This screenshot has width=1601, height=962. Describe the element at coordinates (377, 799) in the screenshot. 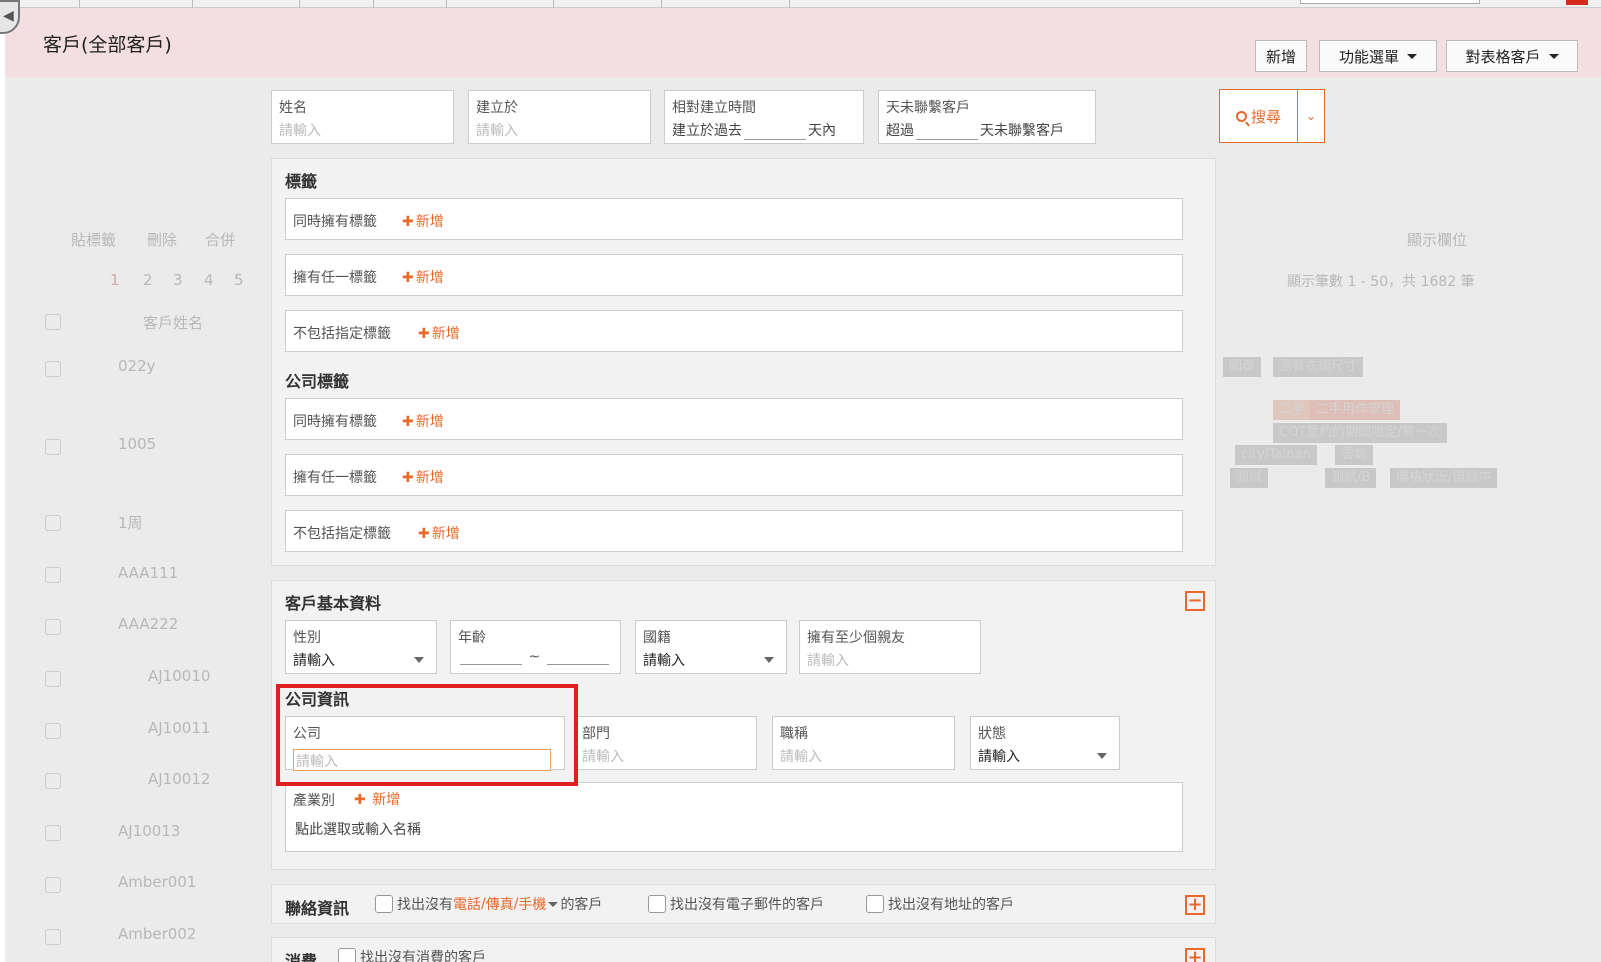

I see `add-industry-link: ✚ 新增` at that location.